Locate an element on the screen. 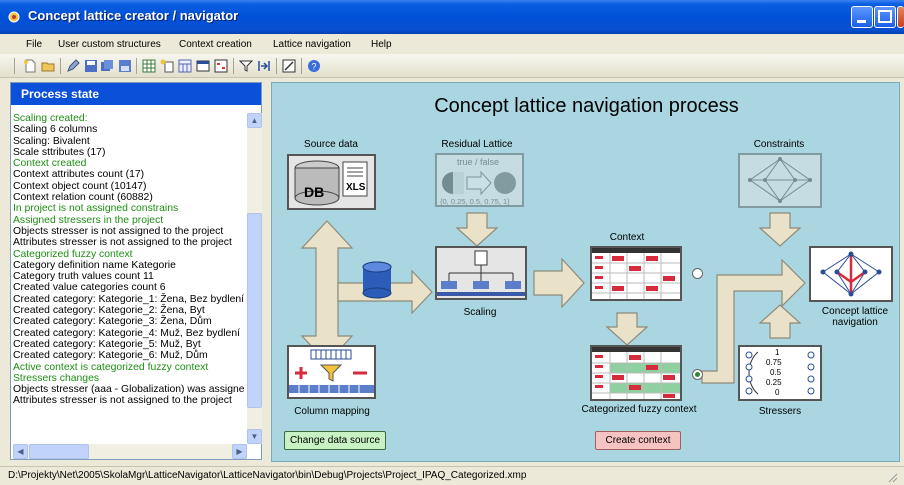  log-line: Created category: Kategorie_2: Žena, Byt is located at coordinates (109, 311).